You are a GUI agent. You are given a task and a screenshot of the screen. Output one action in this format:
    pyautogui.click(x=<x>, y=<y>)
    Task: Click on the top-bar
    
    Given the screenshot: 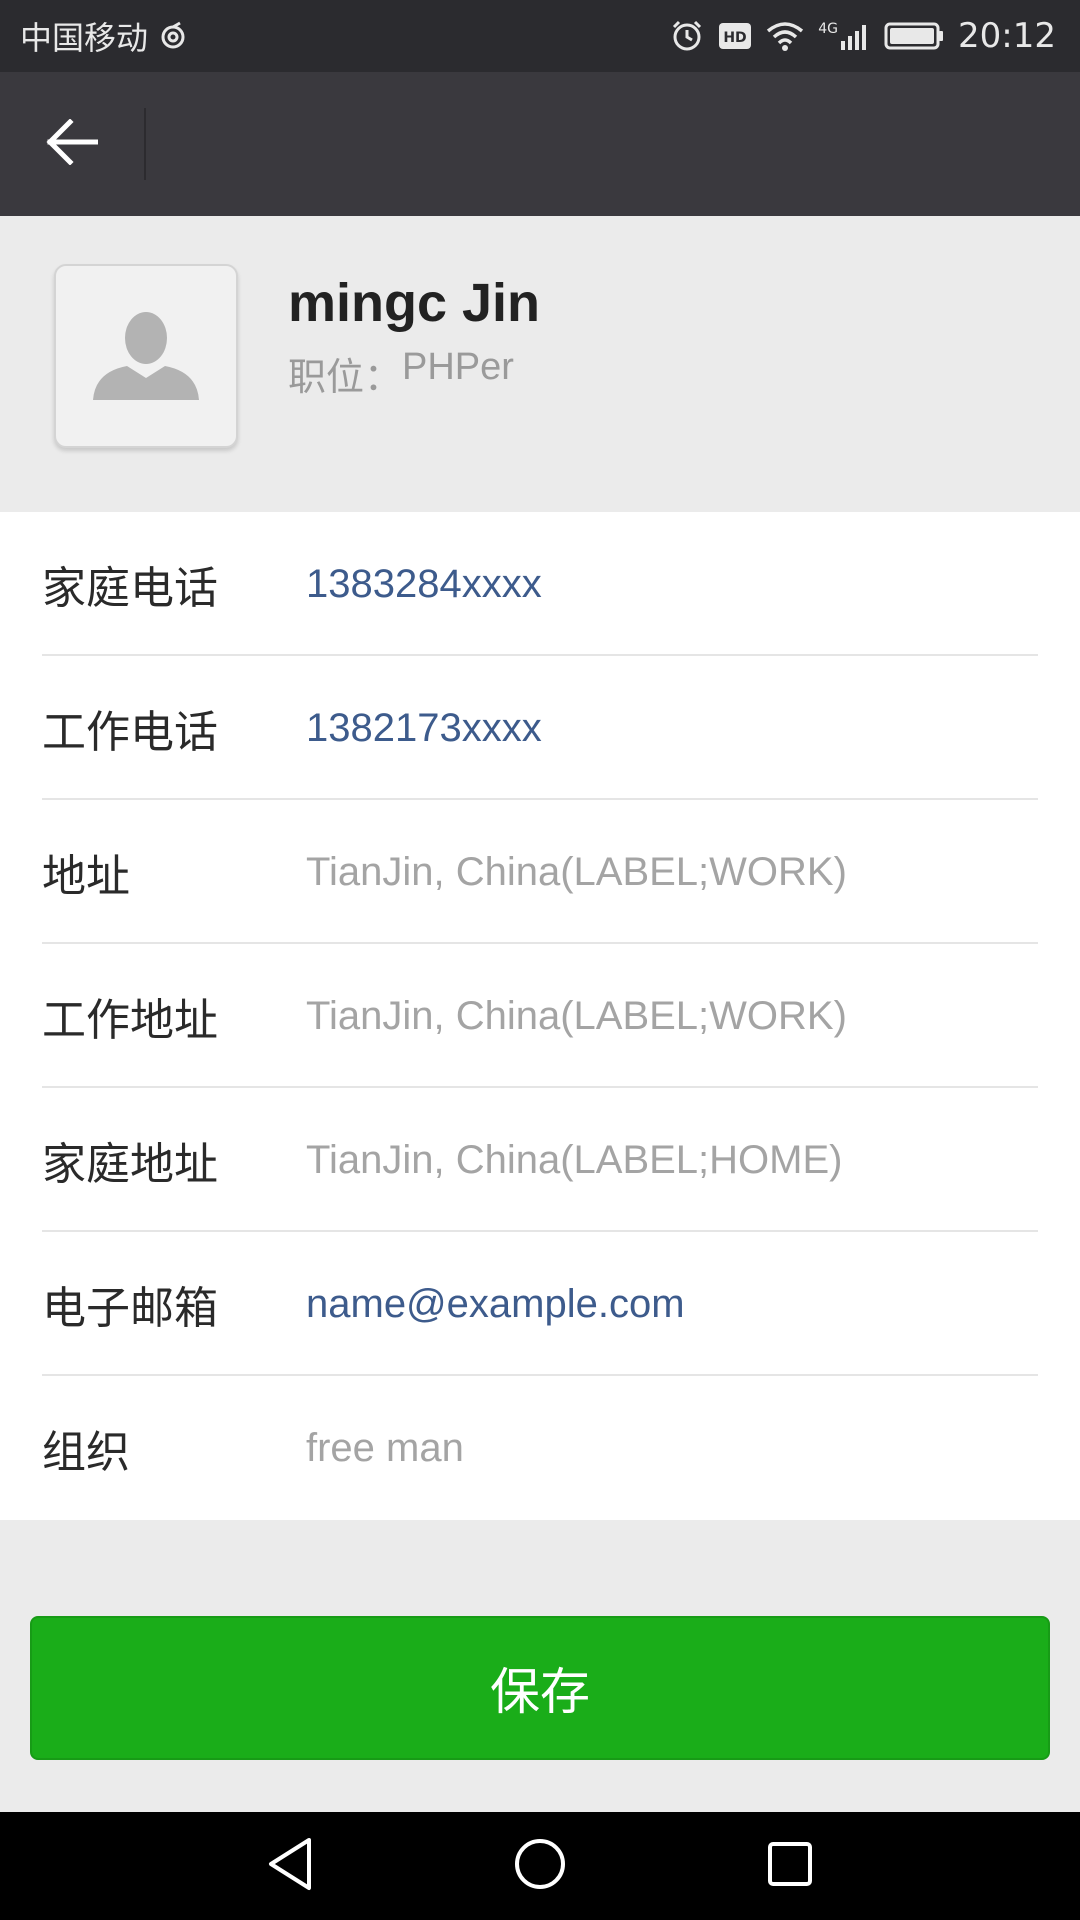 What is the action you would take?
    pyautogui.click(x=540, y=144)
    